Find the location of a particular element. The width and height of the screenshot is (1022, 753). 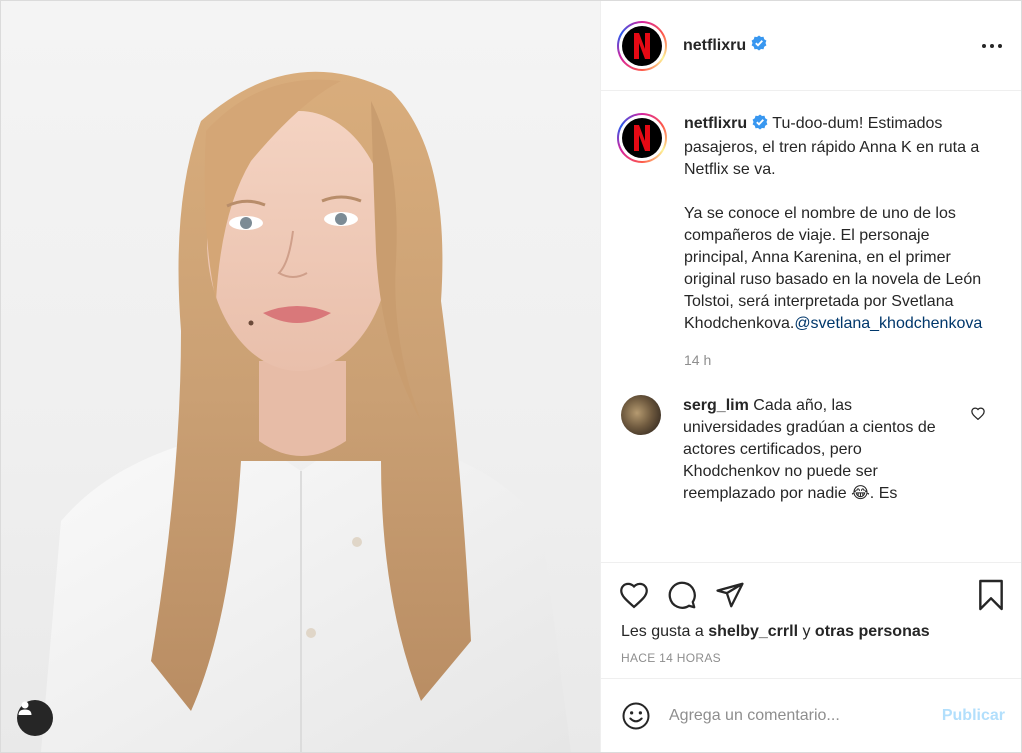

comment-bubble-icon is located at coordinates (682, 595).